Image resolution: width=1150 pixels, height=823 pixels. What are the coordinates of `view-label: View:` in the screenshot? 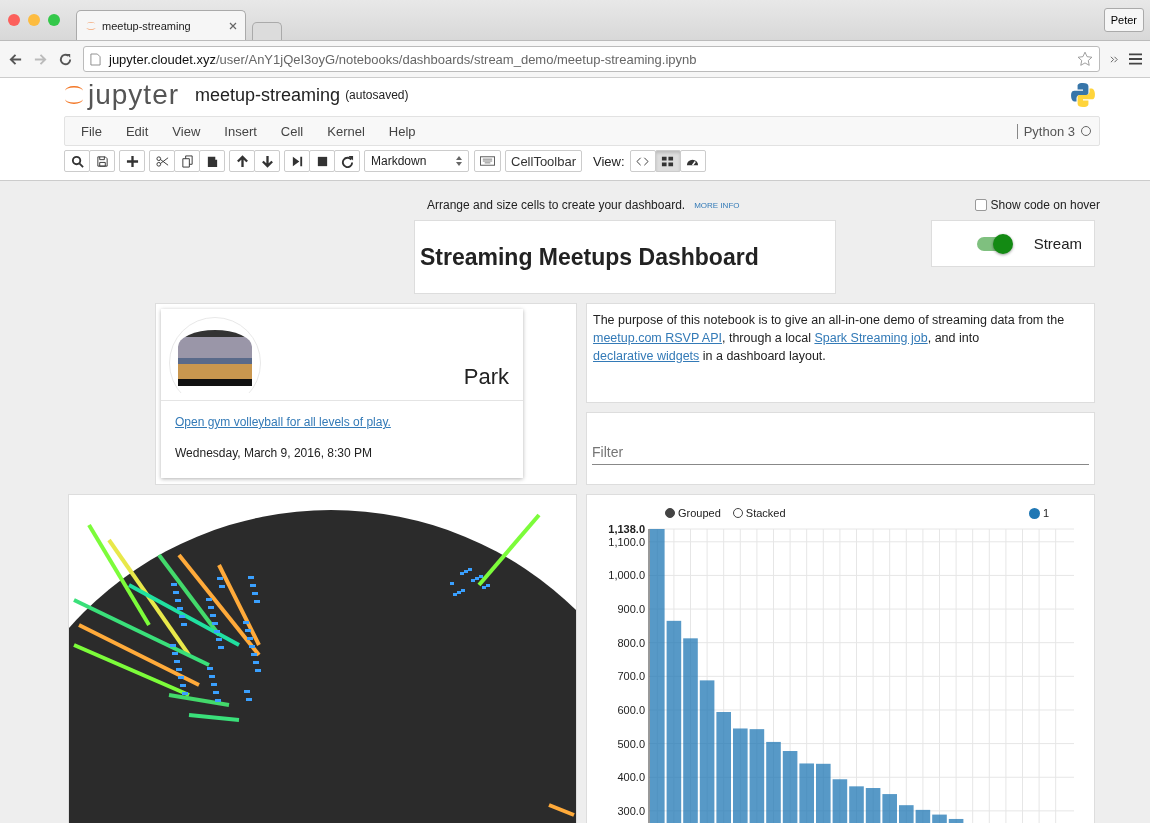 It's located at (609, 161).